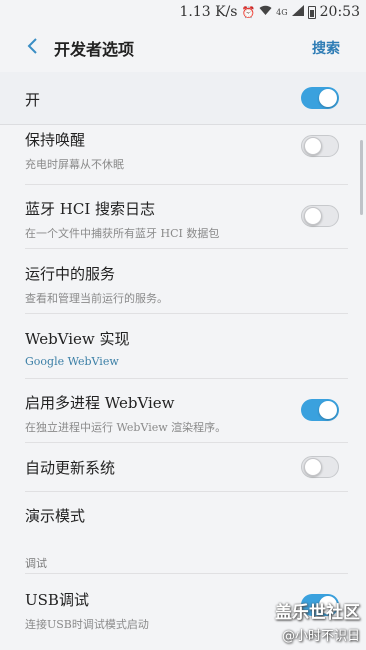  What do you see at coordinates (33, 100) in the screenshot?
I see `master-switch-label: 开` at bounding box center [33, 100].